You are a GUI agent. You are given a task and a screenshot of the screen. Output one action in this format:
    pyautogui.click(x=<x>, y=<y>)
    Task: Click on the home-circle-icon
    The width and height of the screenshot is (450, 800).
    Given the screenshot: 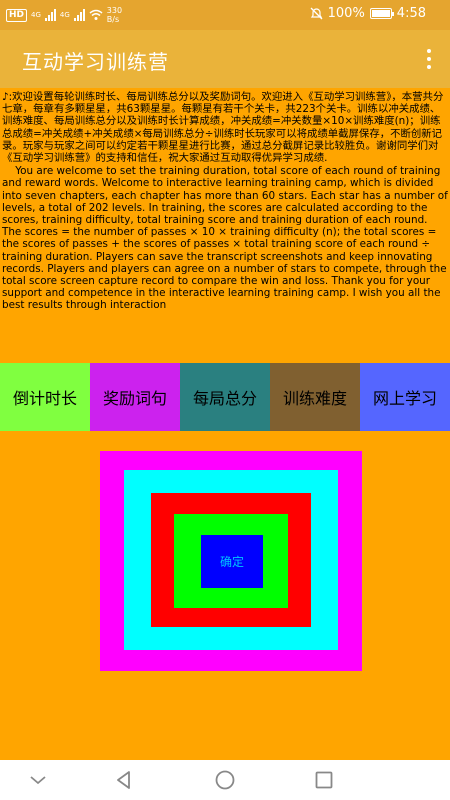 What is the action you would take?
    pyautogui.click(x=225, y=780)
    